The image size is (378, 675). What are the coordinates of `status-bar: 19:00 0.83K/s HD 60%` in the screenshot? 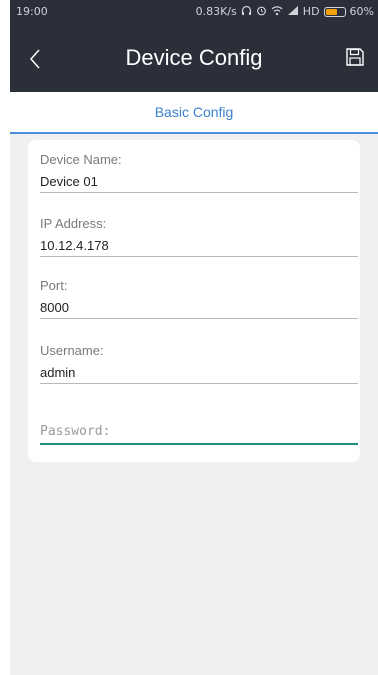 It's located at (194, 12).